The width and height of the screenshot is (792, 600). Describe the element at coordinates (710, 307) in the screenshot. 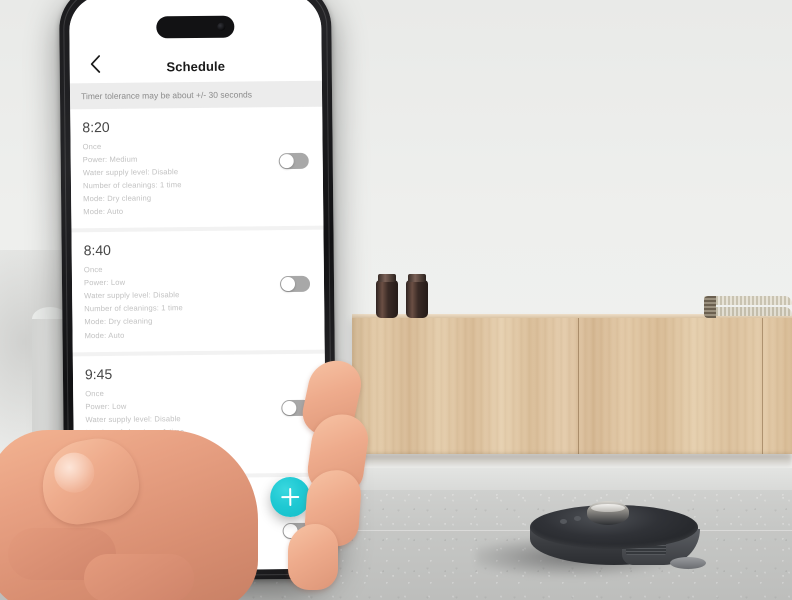

I see `towel-fold` at that location.